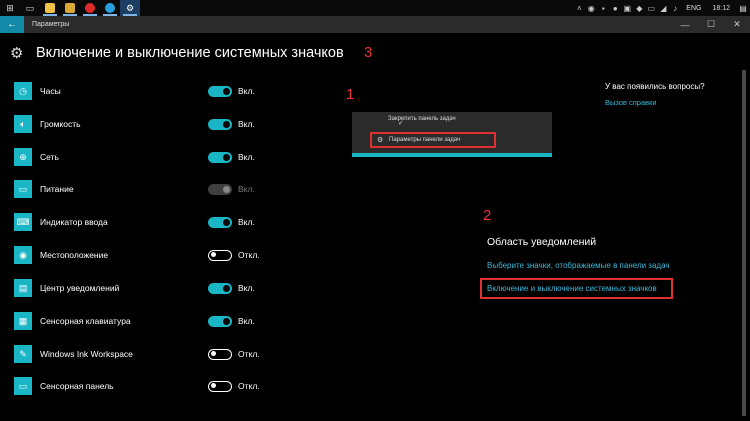 The image size is (750, 421). What do you see at coordinates (416, 121) in the screenshot?
I see `context-menu-item-lock-taskbar: ✓ Закрепить панель задач` at bounding box center [416, 121].